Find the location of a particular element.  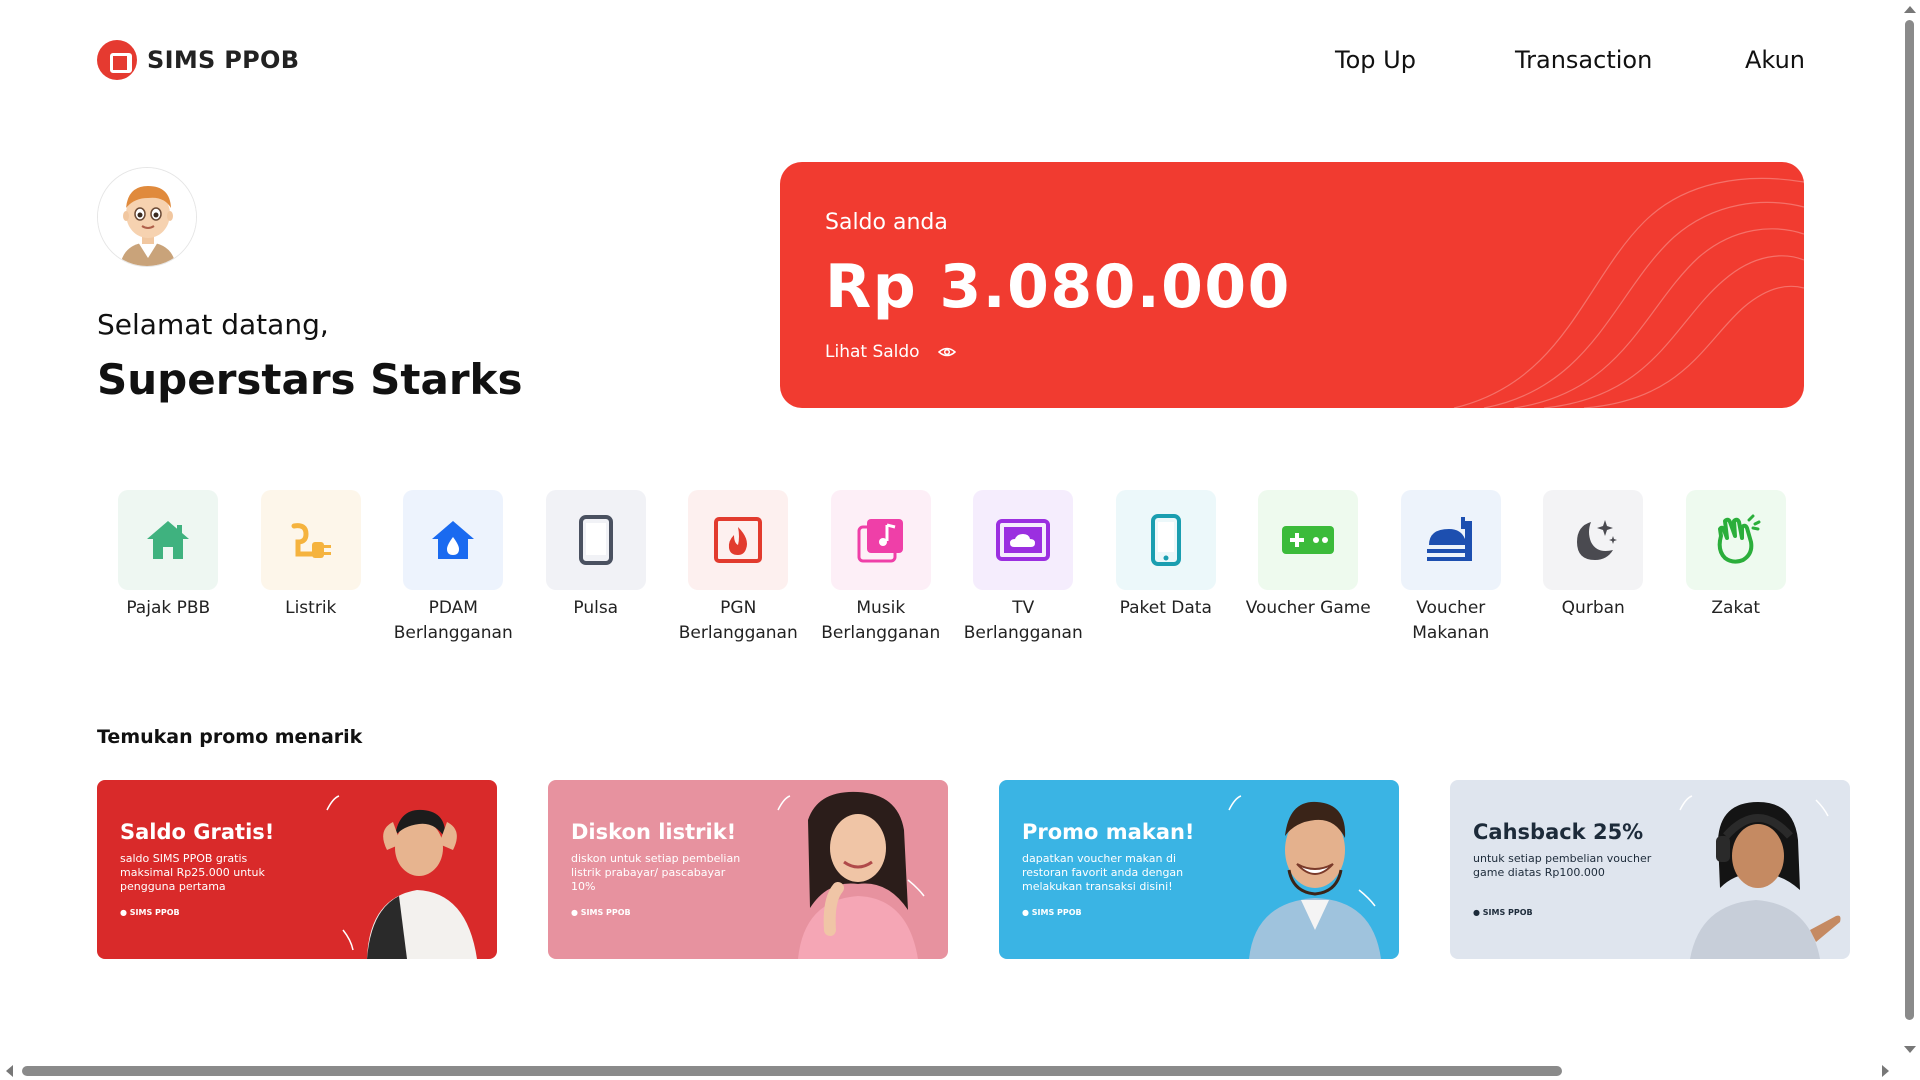

balance-amount: Rp 3.080.000 is located at coordinates (1058, 287).